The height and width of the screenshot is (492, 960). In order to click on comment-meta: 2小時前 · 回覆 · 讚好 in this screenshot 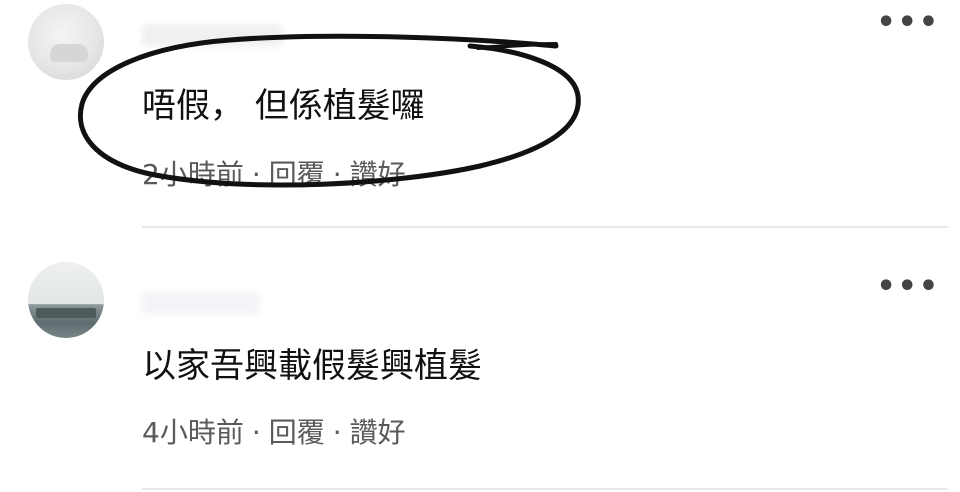, I will do `click(274, 175)`.